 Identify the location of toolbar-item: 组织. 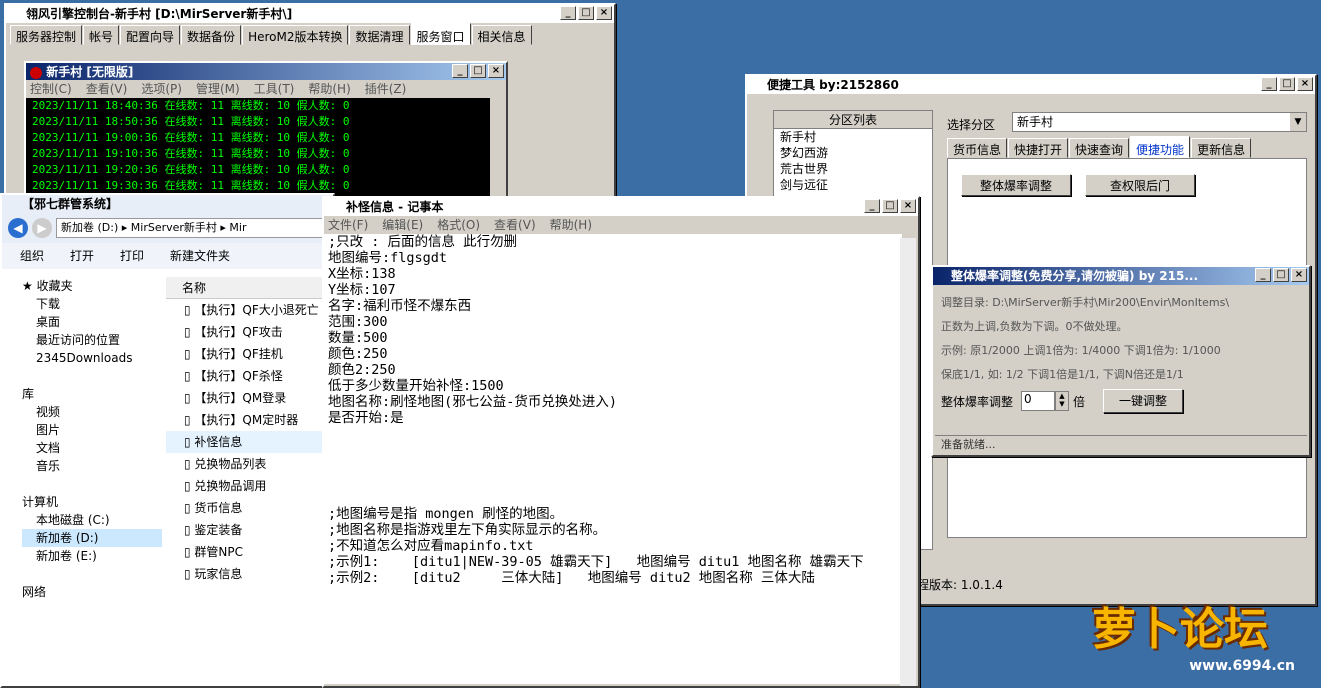
(32, 256).